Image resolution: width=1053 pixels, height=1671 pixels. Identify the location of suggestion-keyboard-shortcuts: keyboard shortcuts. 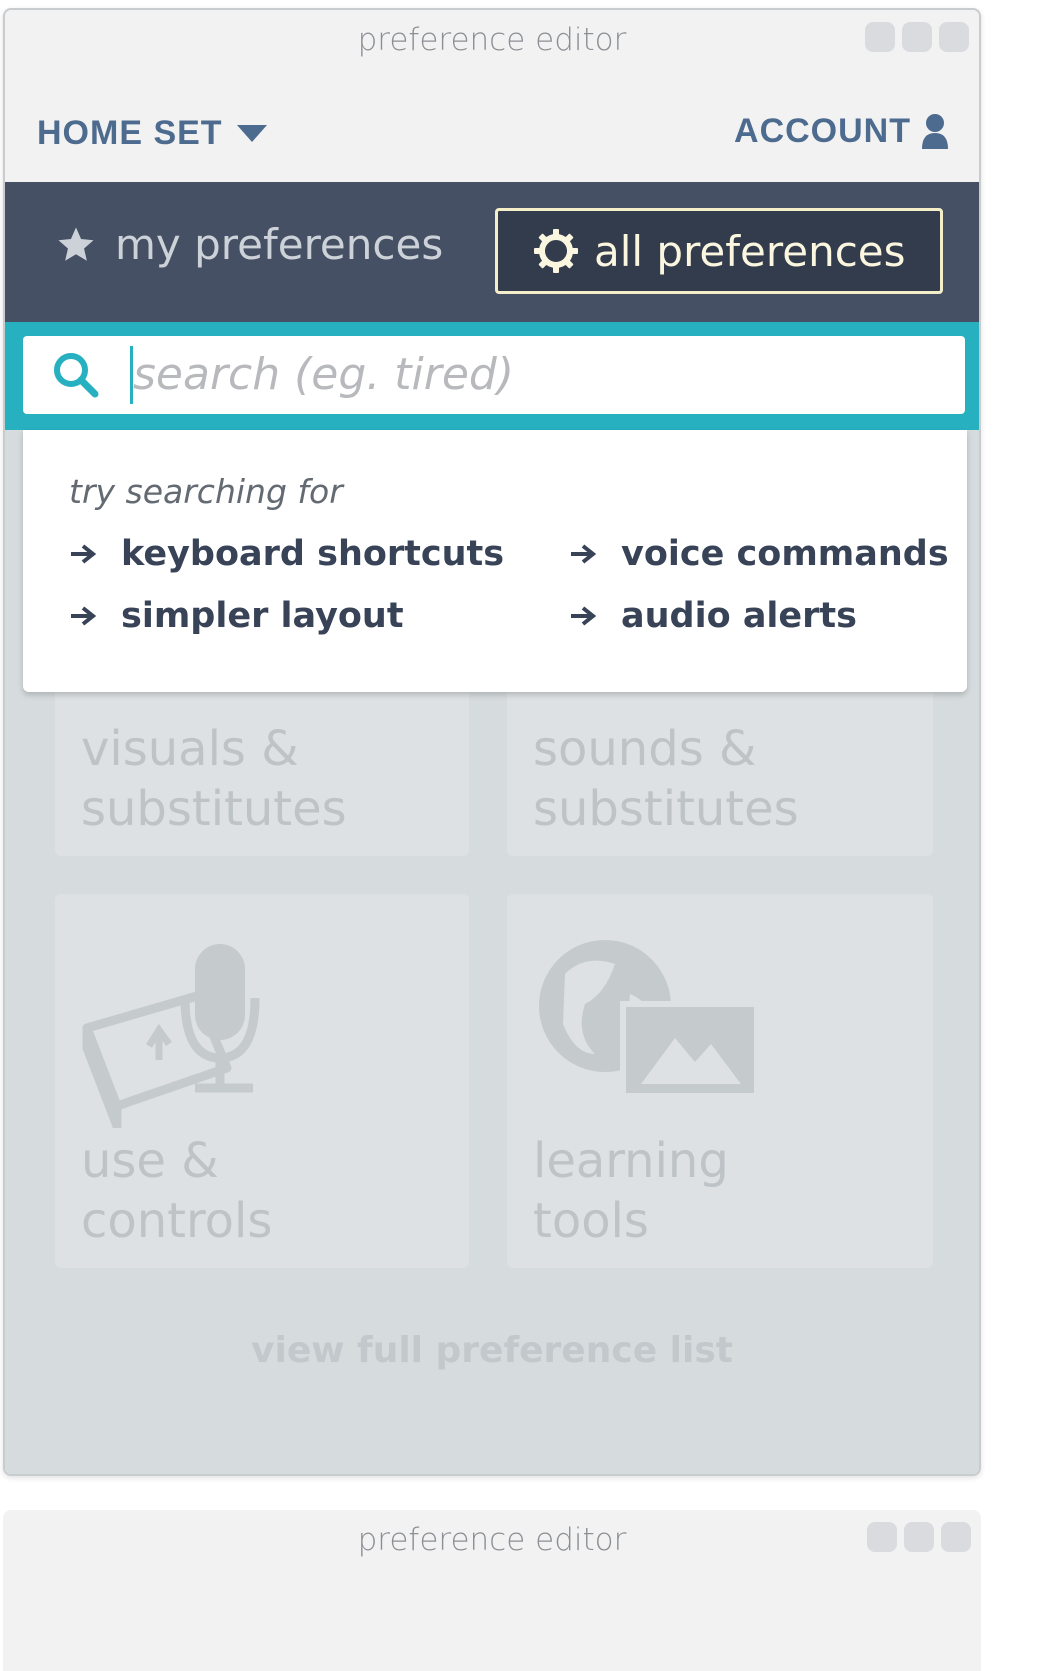
(286, 554).